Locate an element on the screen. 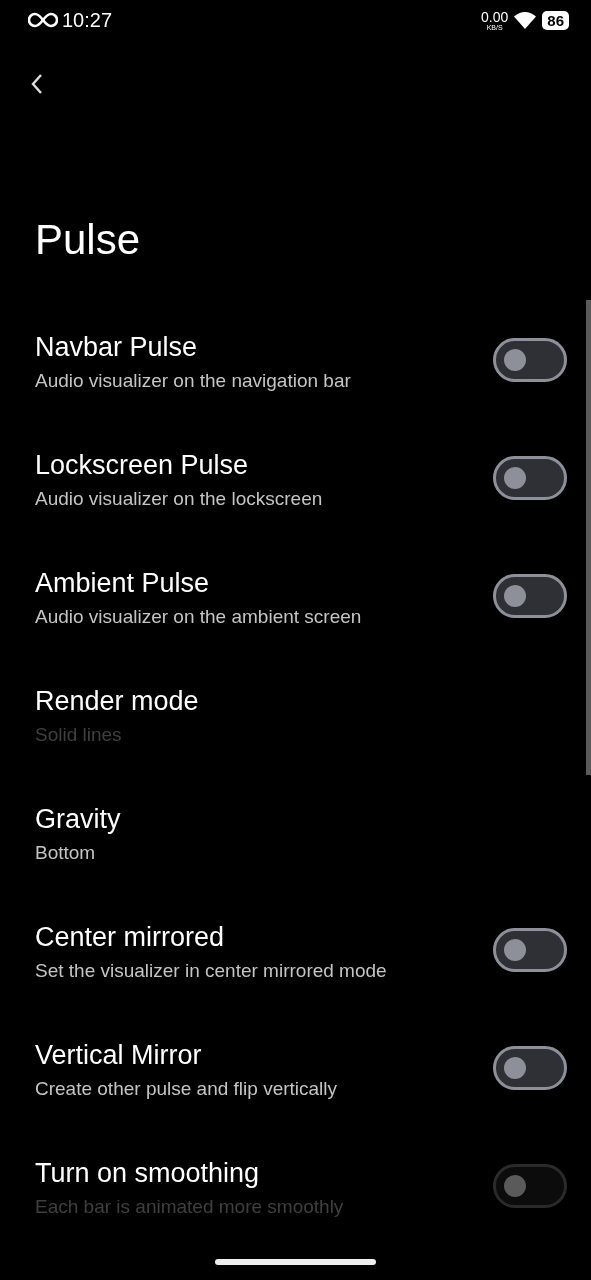 The image size is (591, 1280). setting-title: Ambient Pulse is located at coordinates (264, 583).